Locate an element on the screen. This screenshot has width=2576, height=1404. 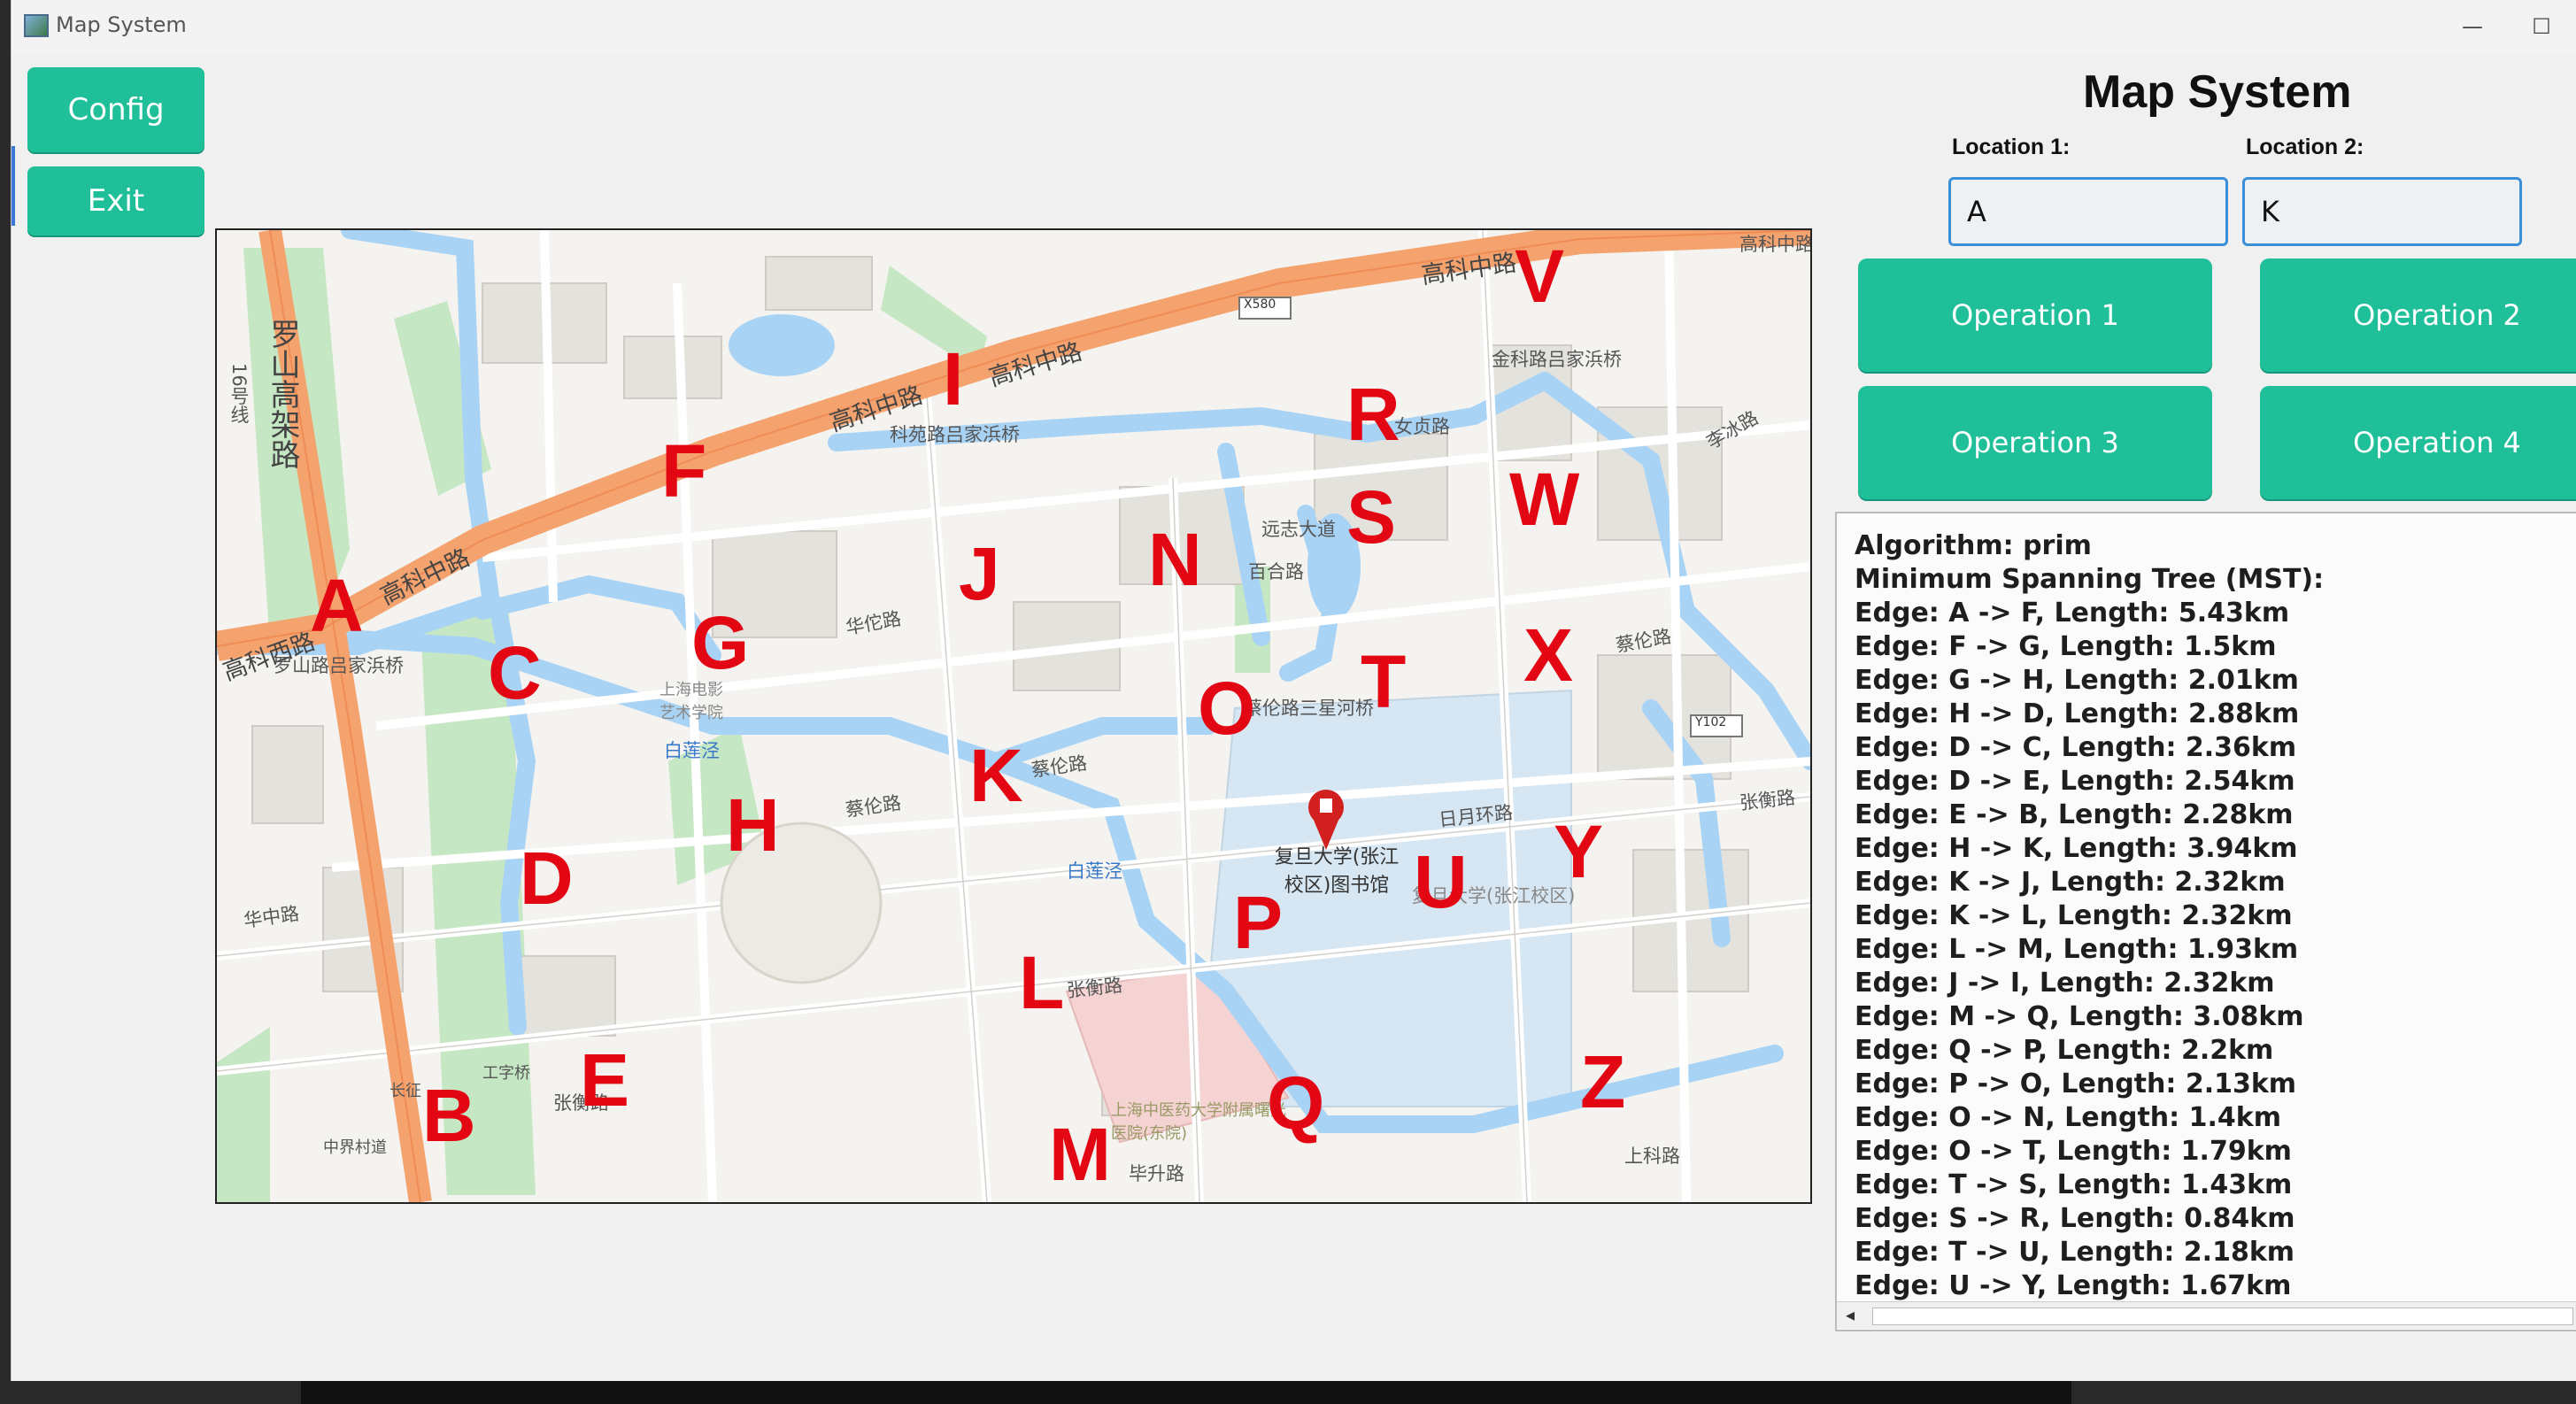
road-label: 远志大道 is located at coordinates (1298, 529).